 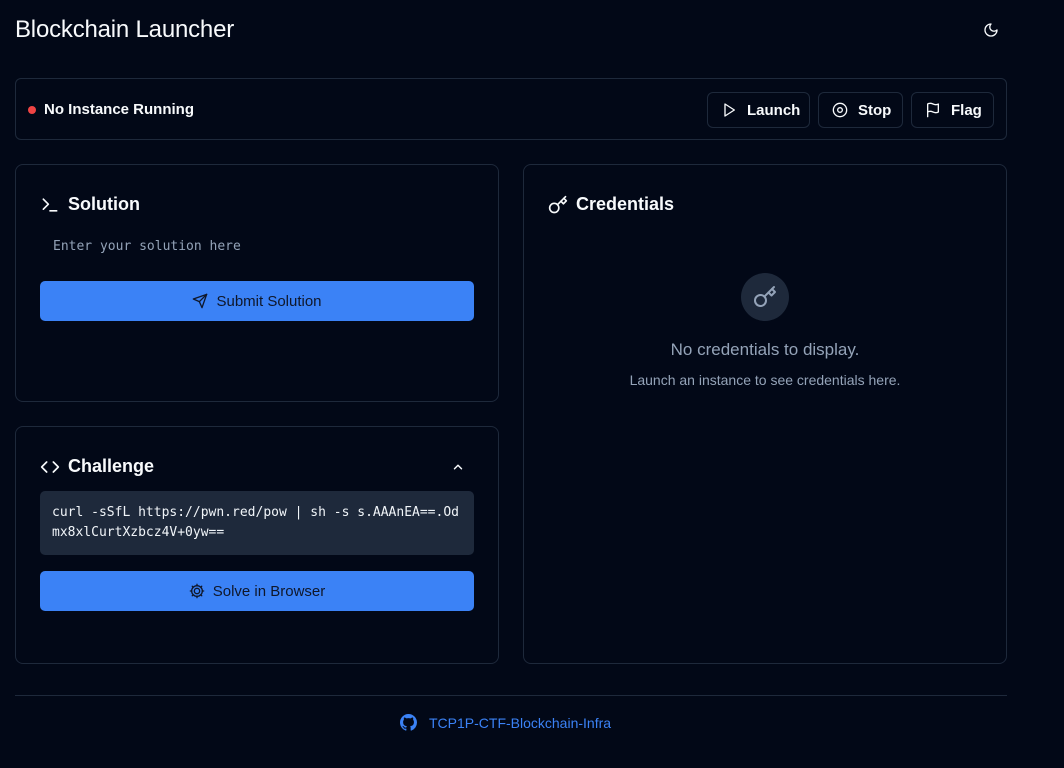 What do you see at coordinates (408, 722) in the screenshot?
I see `github-icon` at bounding box center [408, 722].